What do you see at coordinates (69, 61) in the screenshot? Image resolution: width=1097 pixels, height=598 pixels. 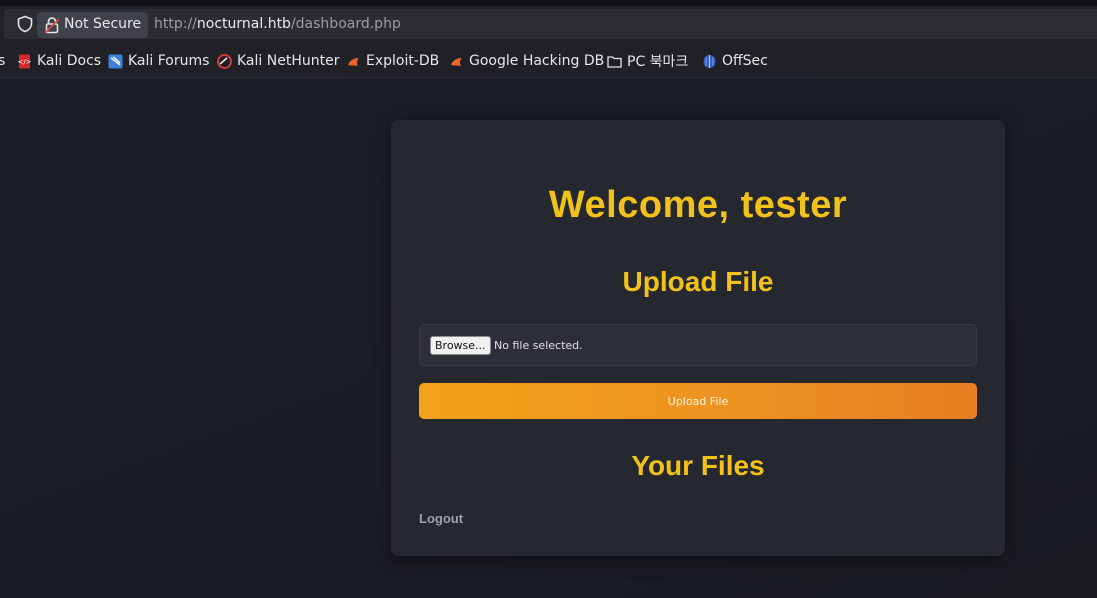 I see `bookmark-label: Kali Docs` at bounding box center [69, 61].